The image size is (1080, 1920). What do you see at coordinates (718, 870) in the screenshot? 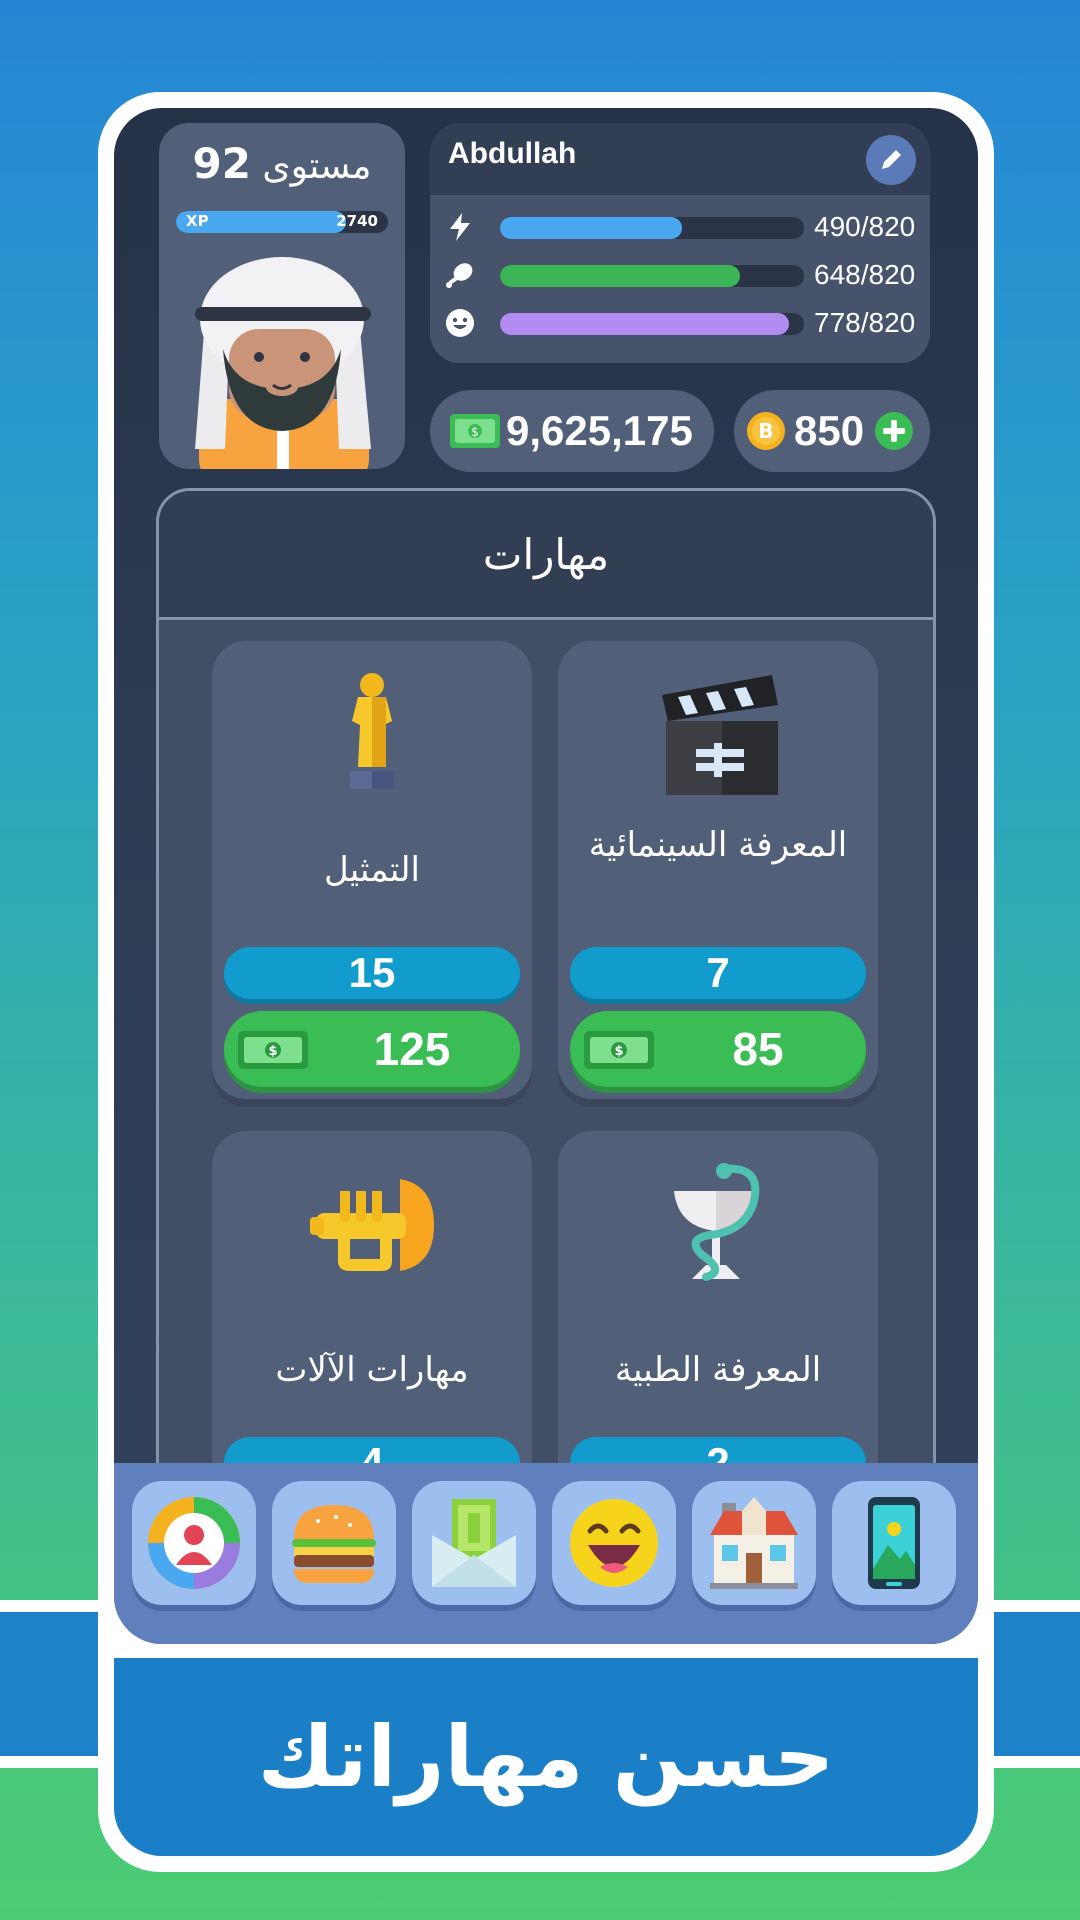
I see `skill-card-film-knowledge: المعرفة السينمائية 7 $ 85` at bounding box center [718, 870].